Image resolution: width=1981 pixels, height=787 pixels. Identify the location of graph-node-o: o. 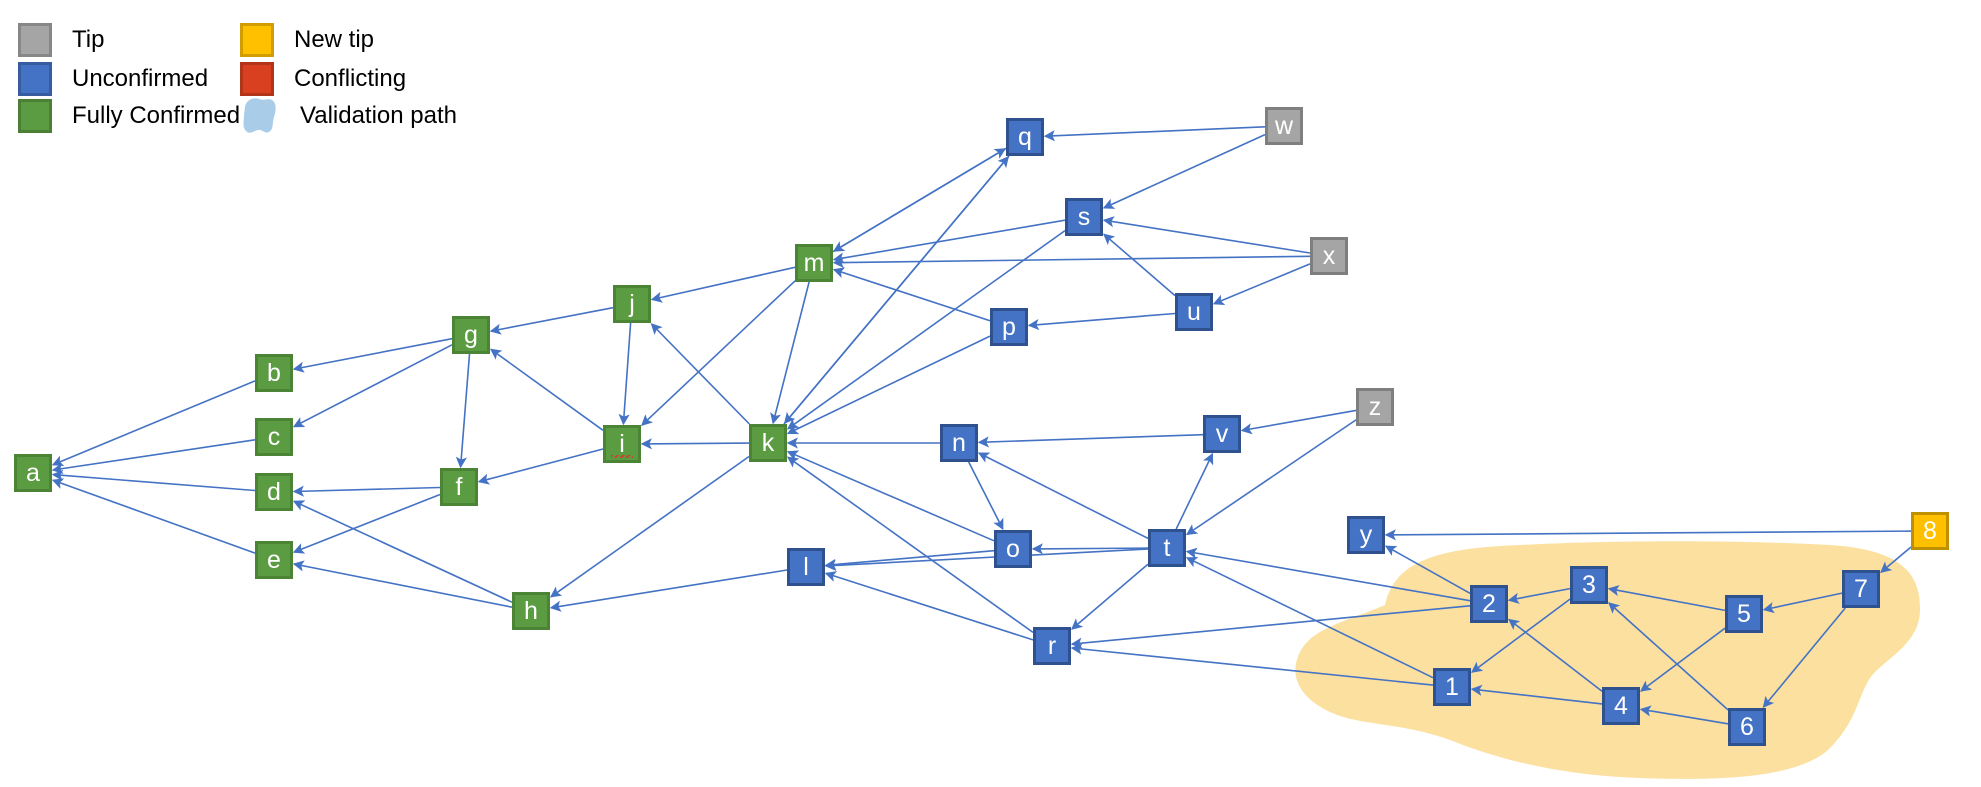
(1013, 549).